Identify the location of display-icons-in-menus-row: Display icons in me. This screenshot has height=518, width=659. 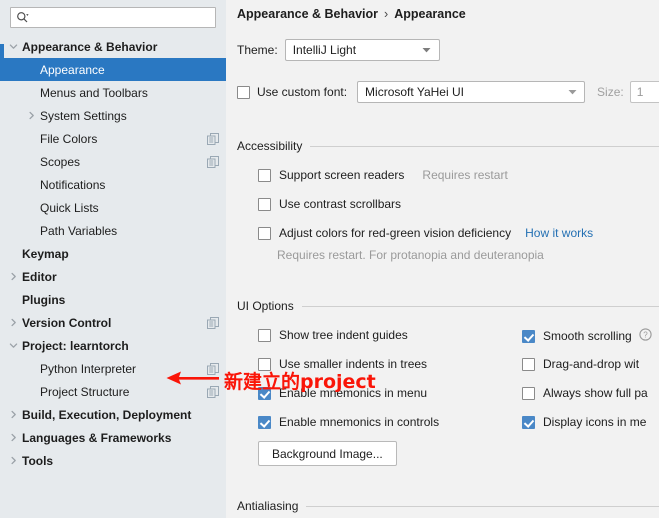
(584, 422).